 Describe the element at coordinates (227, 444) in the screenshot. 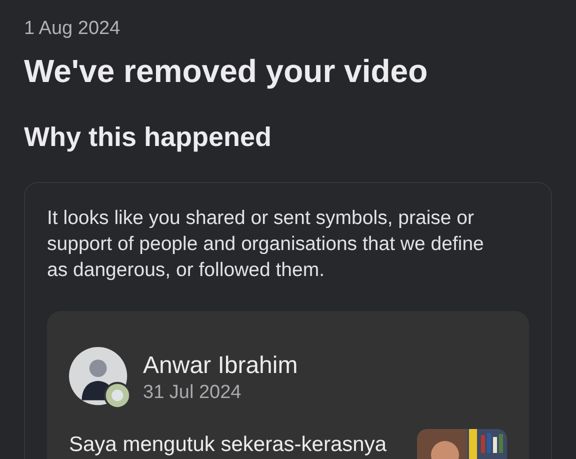

I see `post-text: Saya mengutuk sekeras-kerasnya` at that location.